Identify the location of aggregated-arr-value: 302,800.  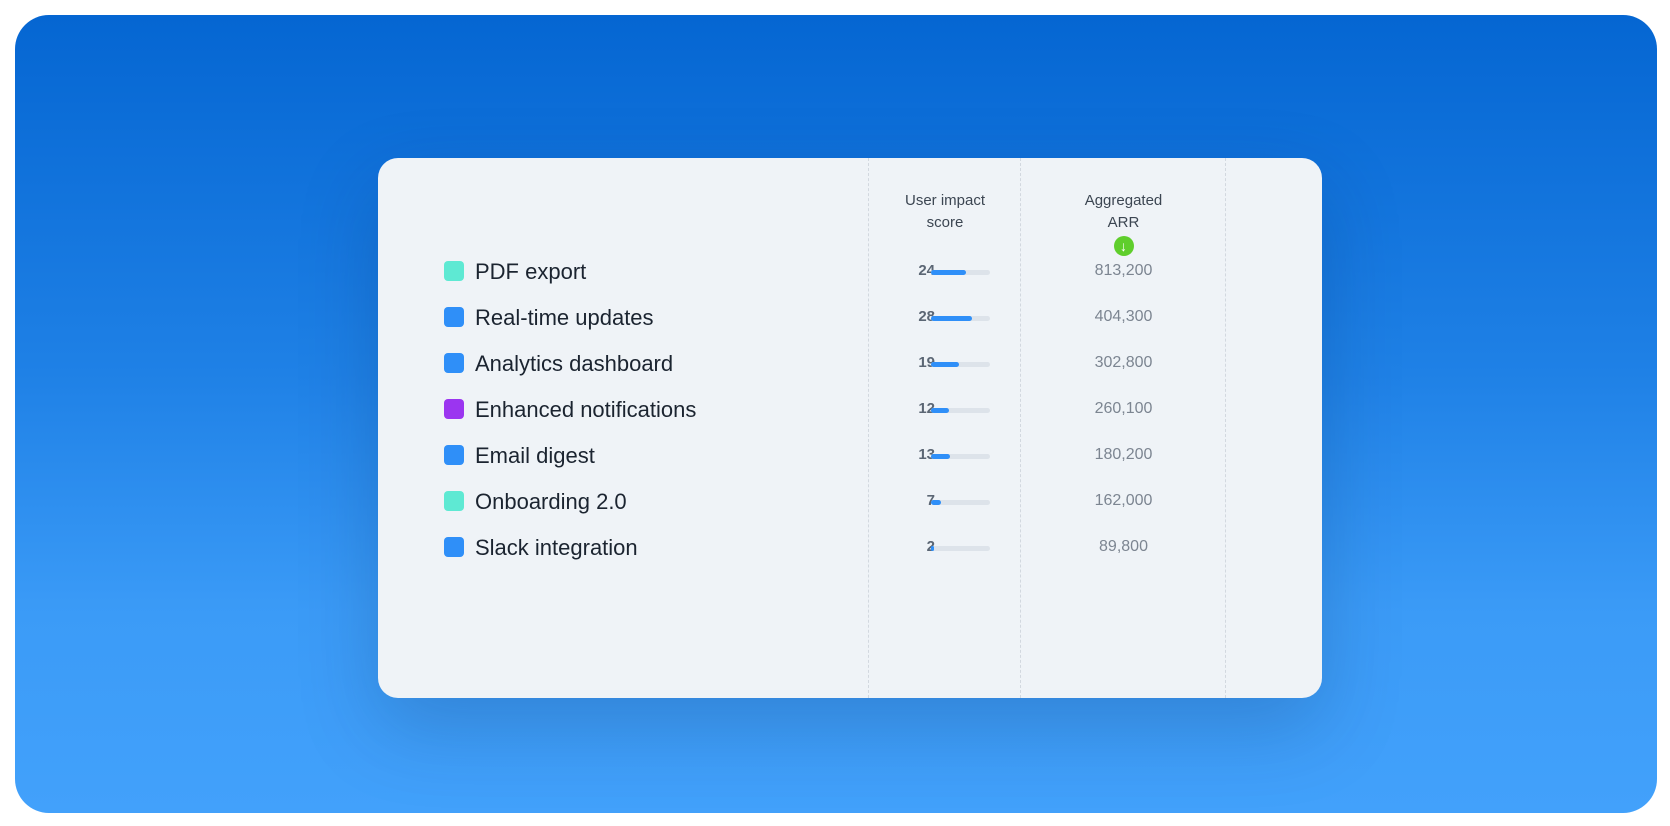
(1123, 362).